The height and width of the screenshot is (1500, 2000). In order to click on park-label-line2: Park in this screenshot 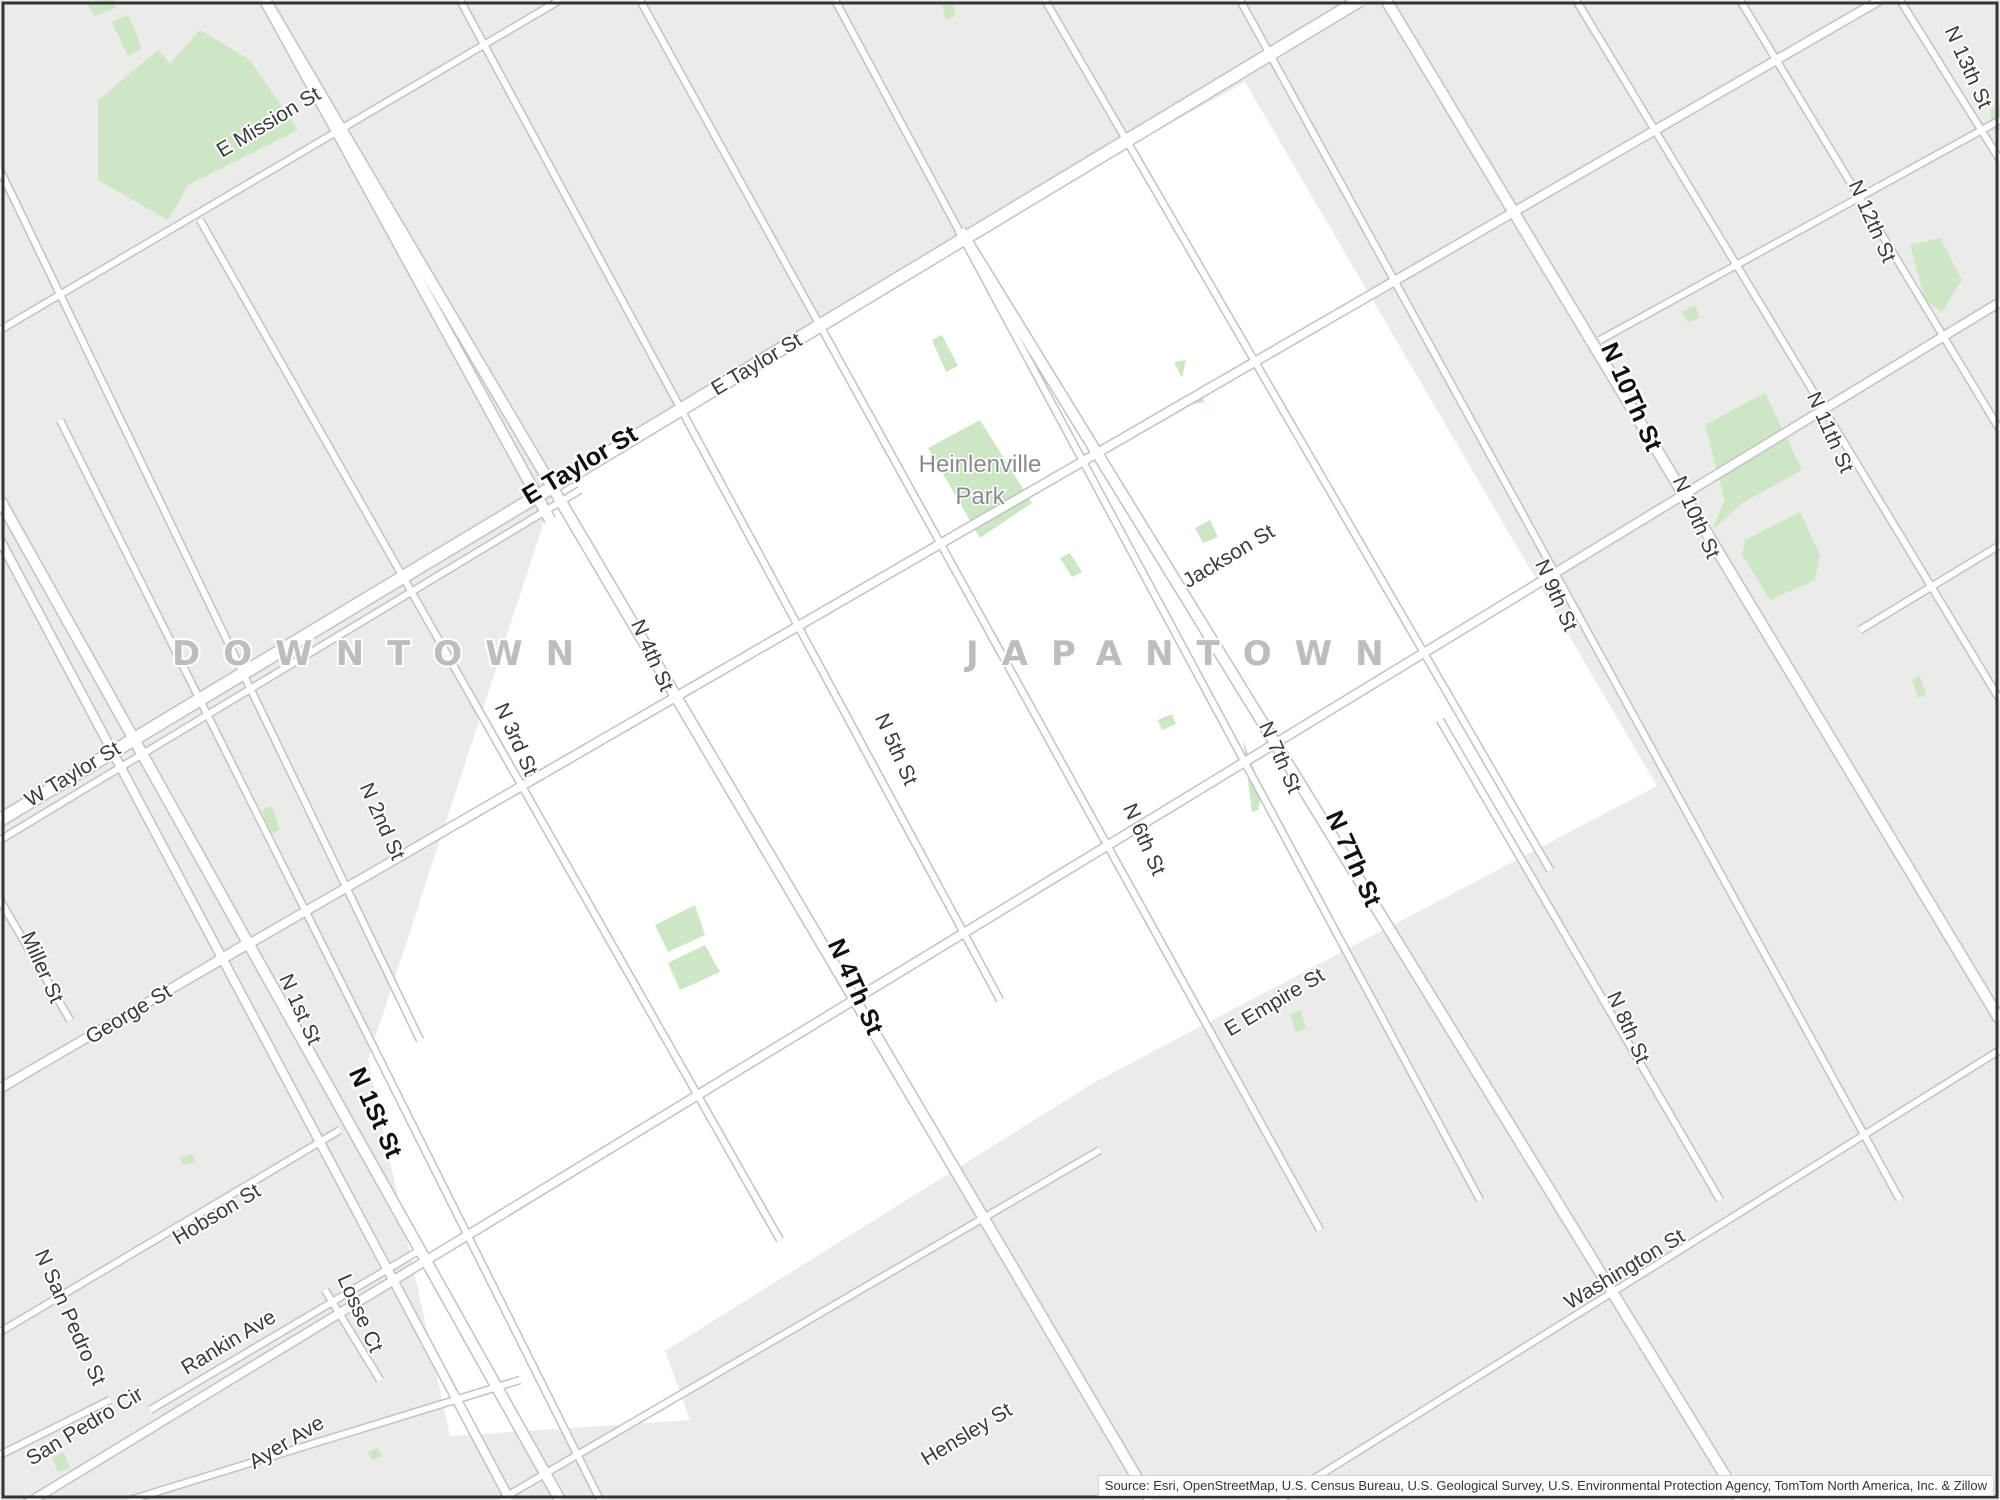, I will do `click(980, 496)`.